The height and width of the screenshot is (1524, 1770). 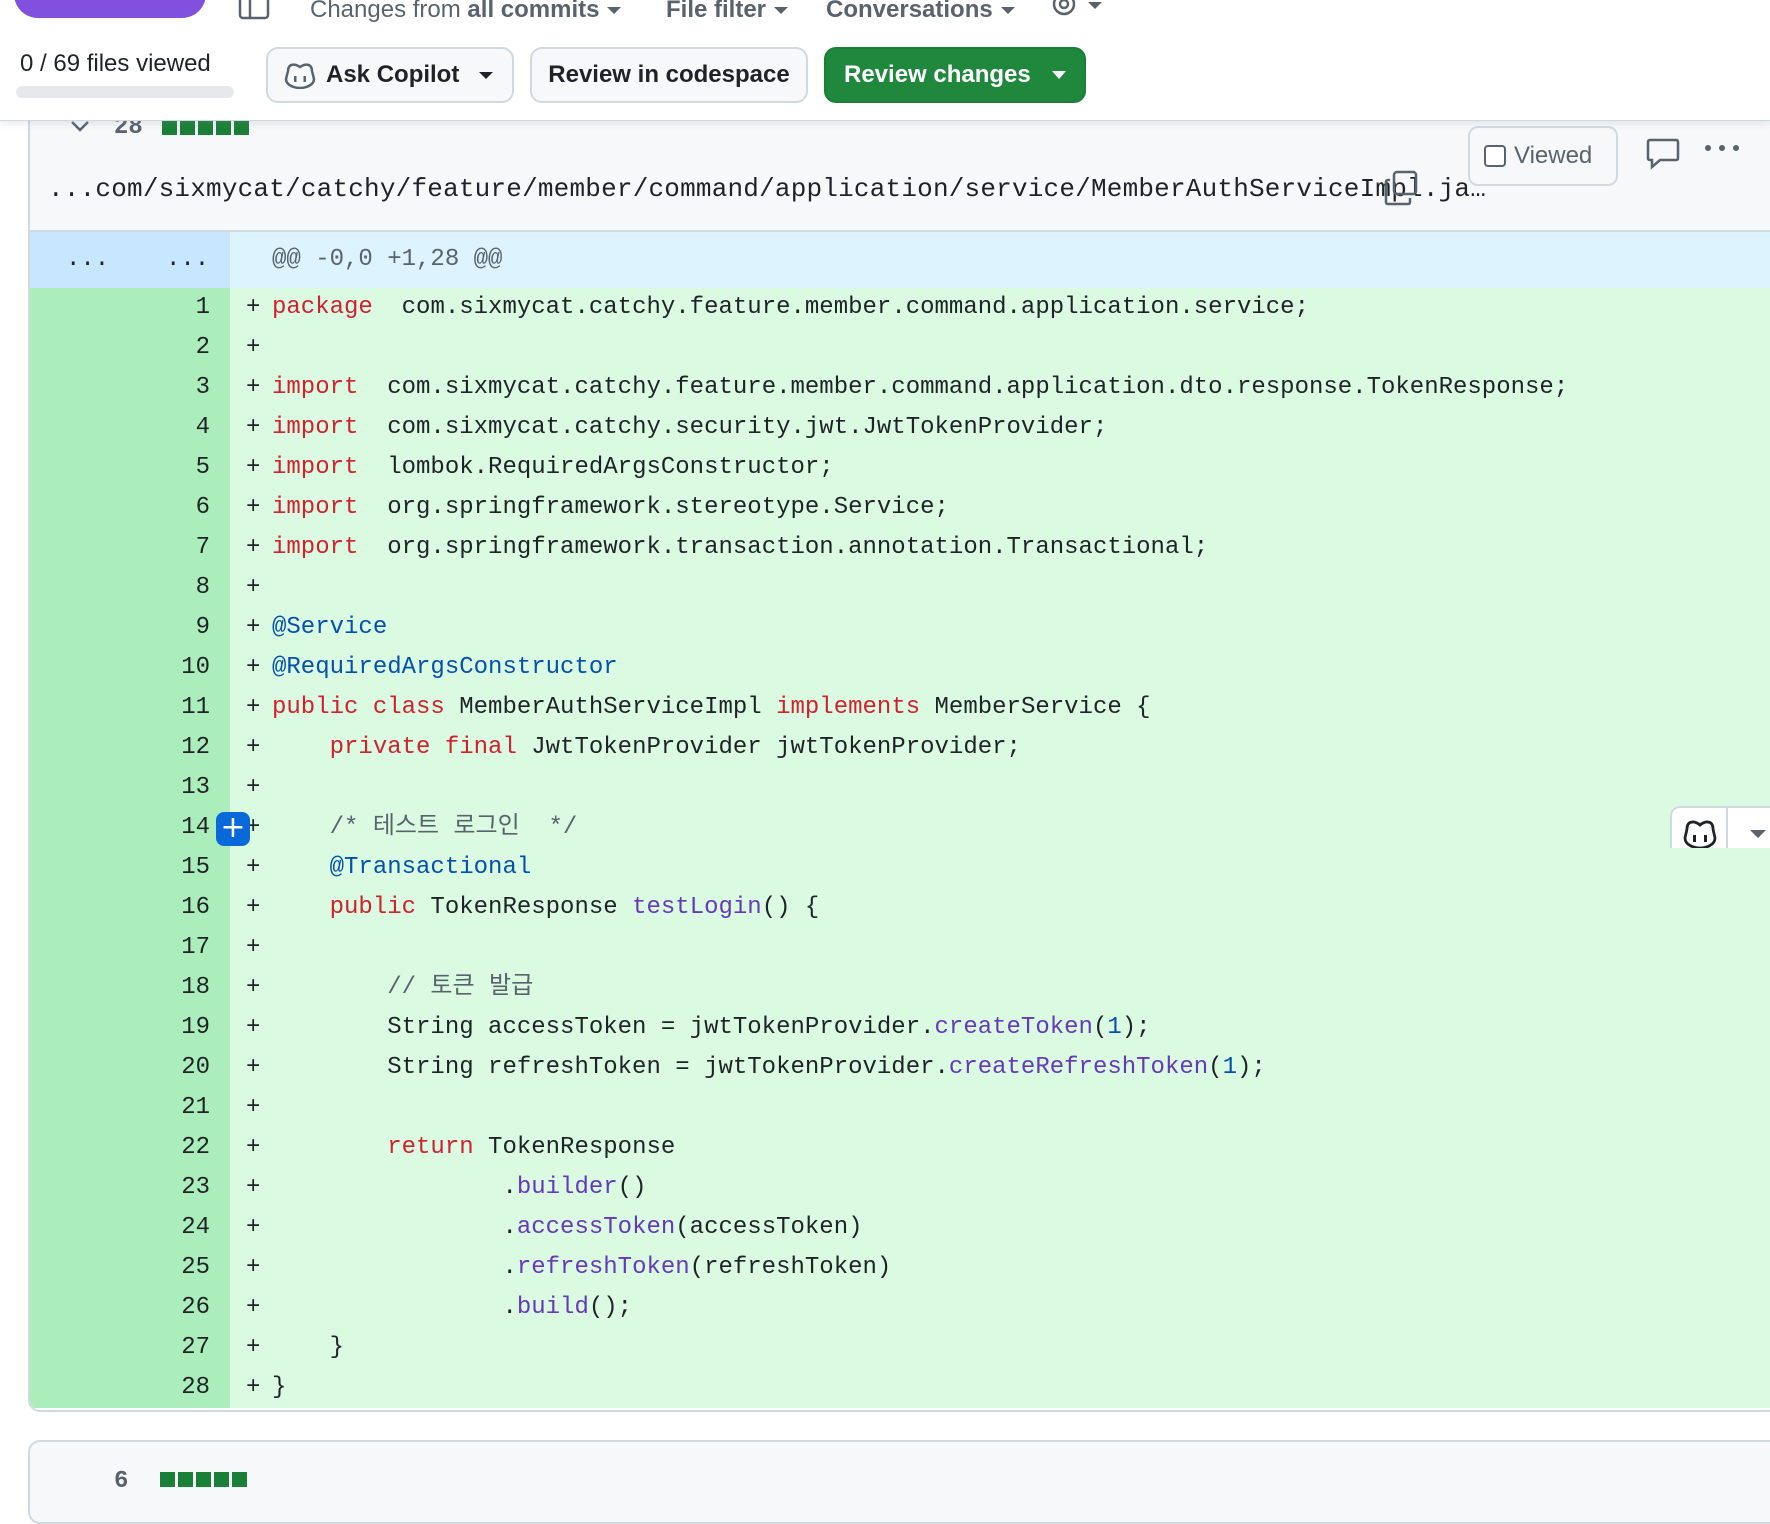 I want to click on line-number: 1, so click(x=202, y=307).